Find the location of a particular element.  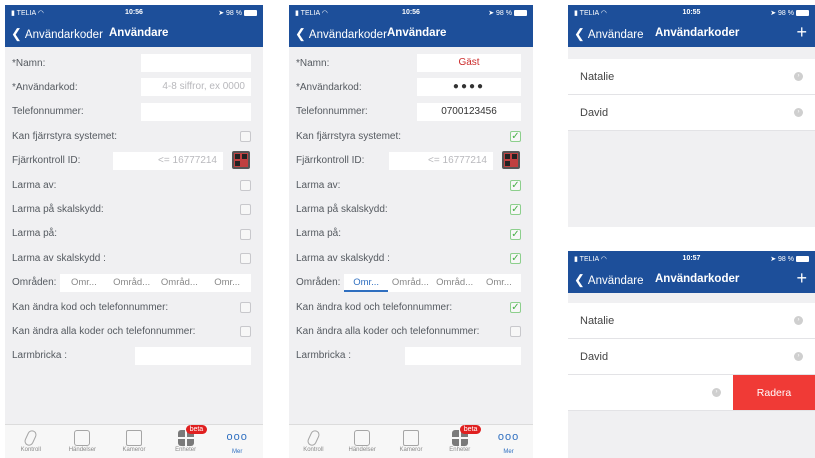

arm-checkbox is located at coordinates (245, 234).